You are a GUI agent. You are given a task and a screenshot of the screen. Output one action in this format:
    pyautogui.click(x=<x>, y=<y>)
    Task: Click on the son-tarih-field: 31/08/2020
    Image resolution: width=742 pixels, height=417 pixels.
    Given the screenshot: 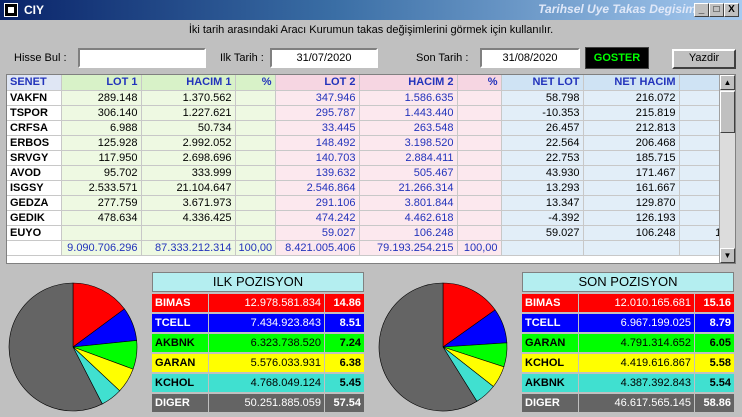 What is the action you would take?
    pyautogui.click(x=530, y=58)
    